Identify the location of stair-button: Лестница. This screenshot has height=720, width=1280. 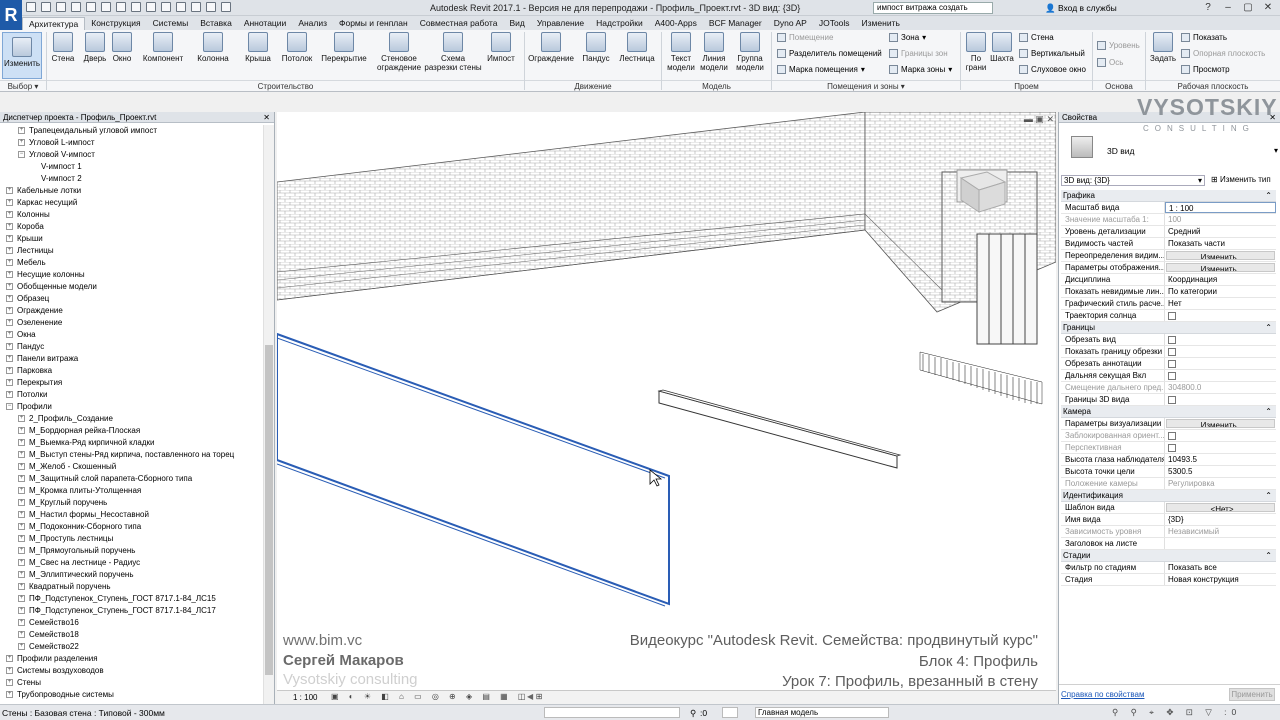
(637, 47).